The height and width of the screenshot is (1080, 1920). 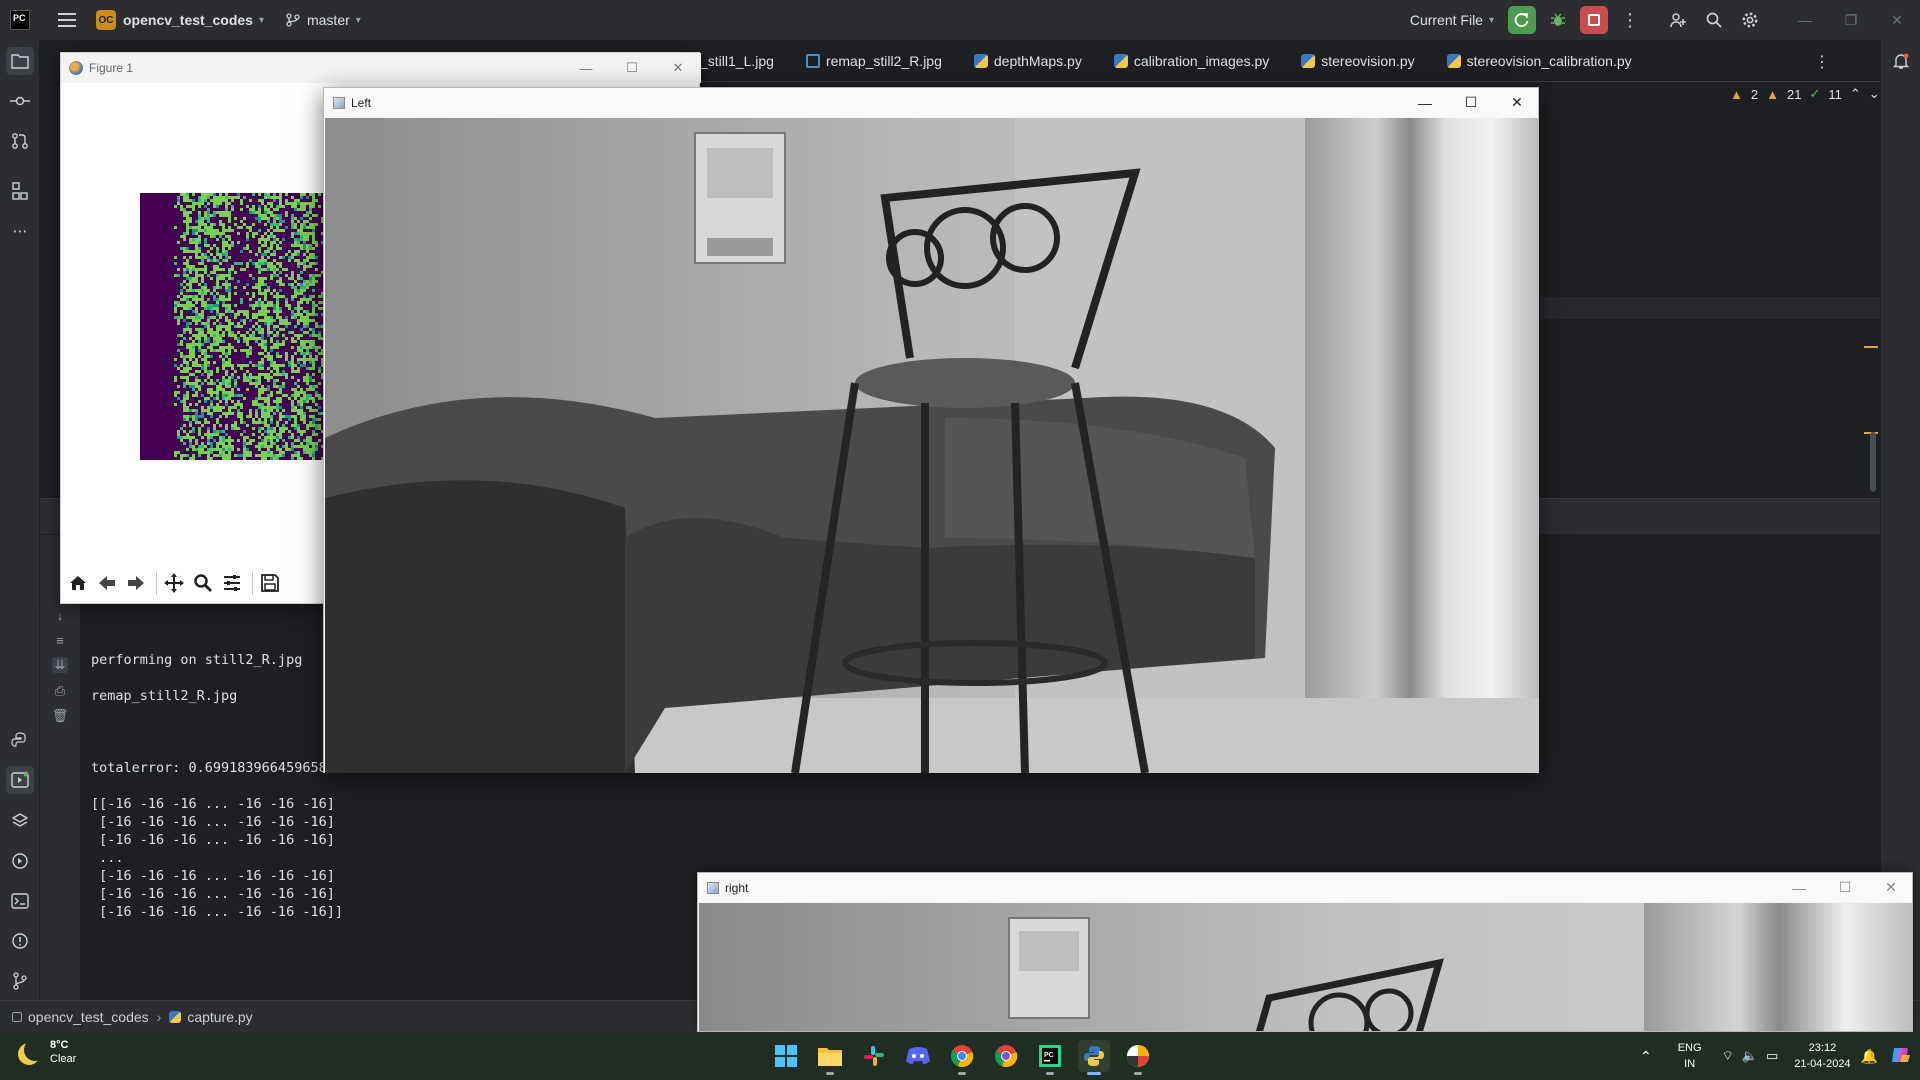 What do you see at coordinates (1094, 1057) in the screenshot?
I see `python-app-button` at bounding box center [1094, 1057].